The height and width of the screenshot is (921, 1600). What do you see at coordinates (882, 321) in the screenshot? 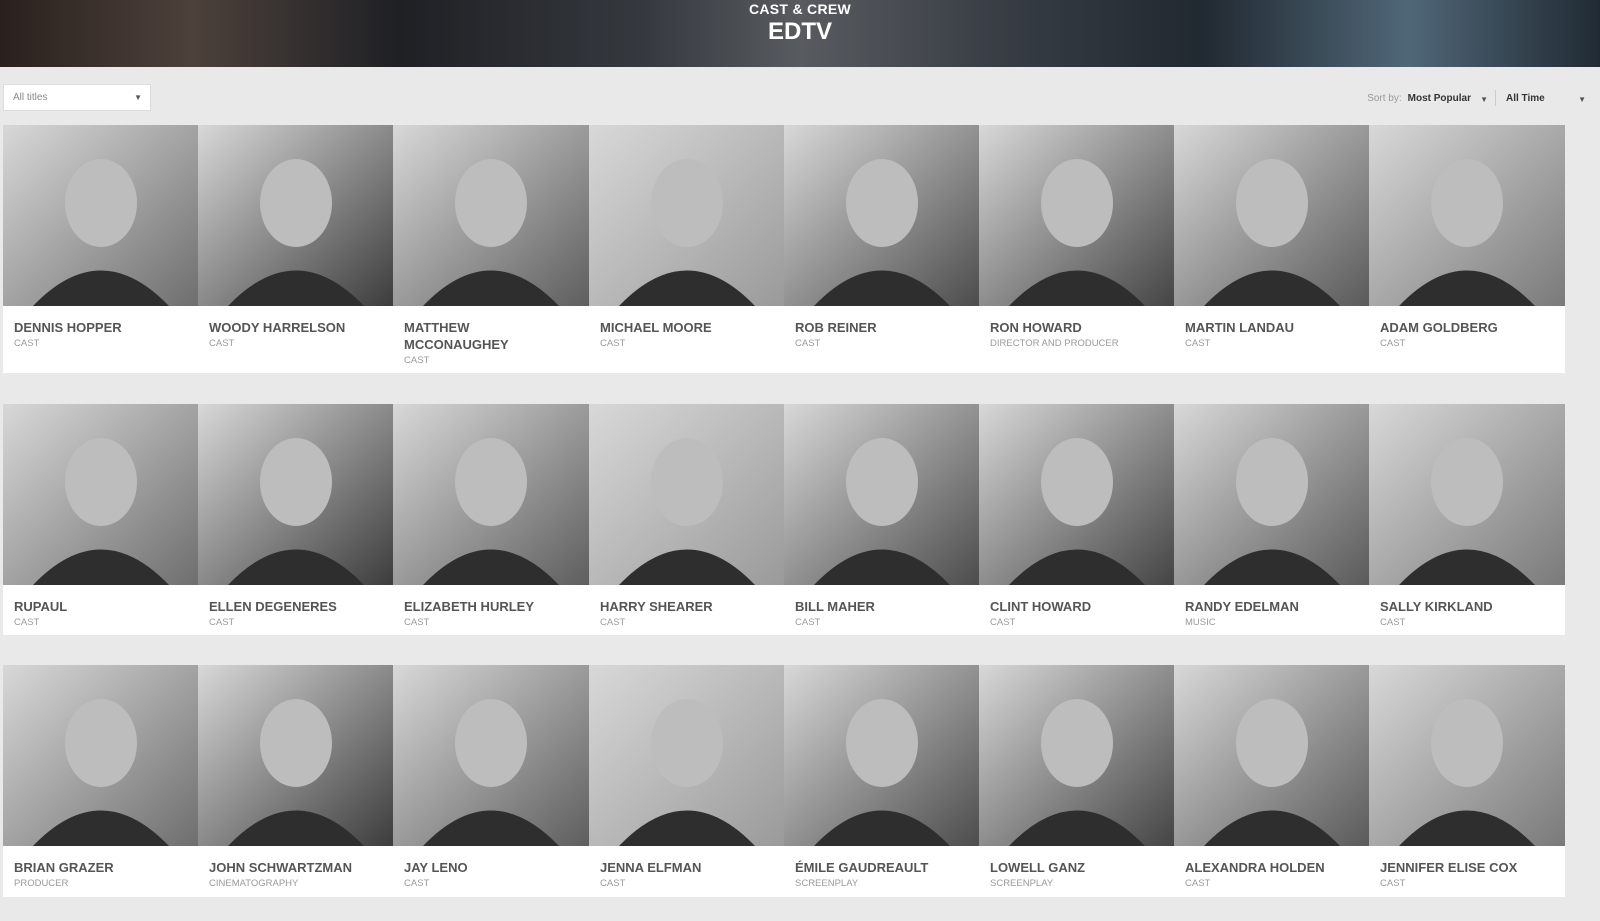
I see `person-name: ROB REINER` at bounding box center [882, 321].